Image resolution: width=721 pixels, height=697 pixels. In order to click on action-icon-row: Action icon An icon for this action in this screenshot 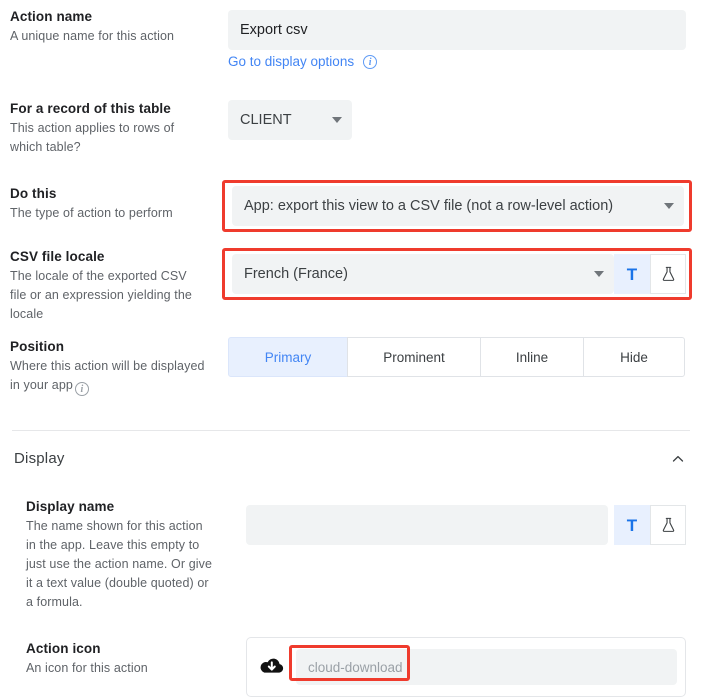, I will do `click(107, 659)`.